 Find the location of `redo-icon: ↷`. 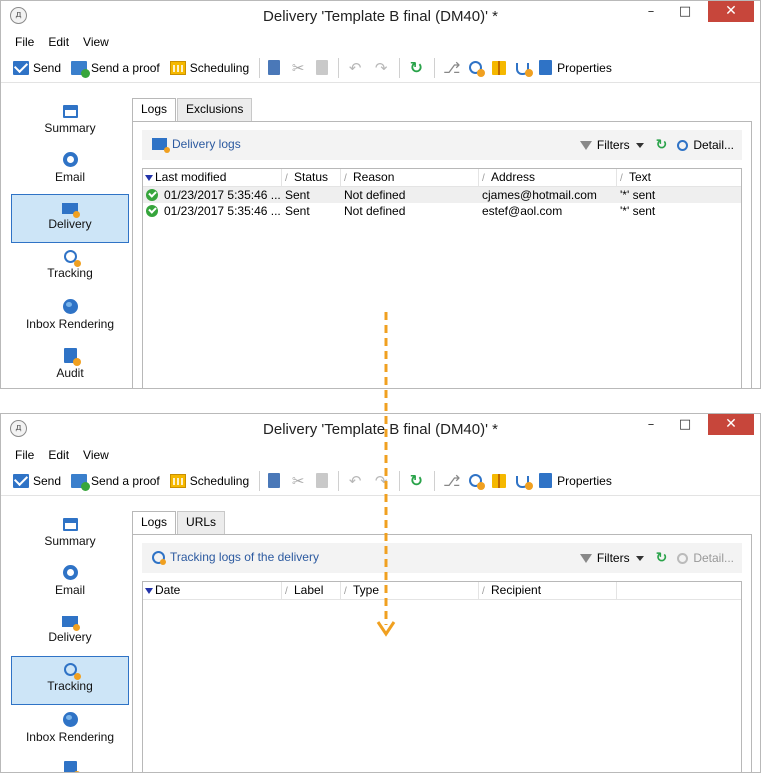

redo-icon: ↷ is located at coordinates (381, 68).